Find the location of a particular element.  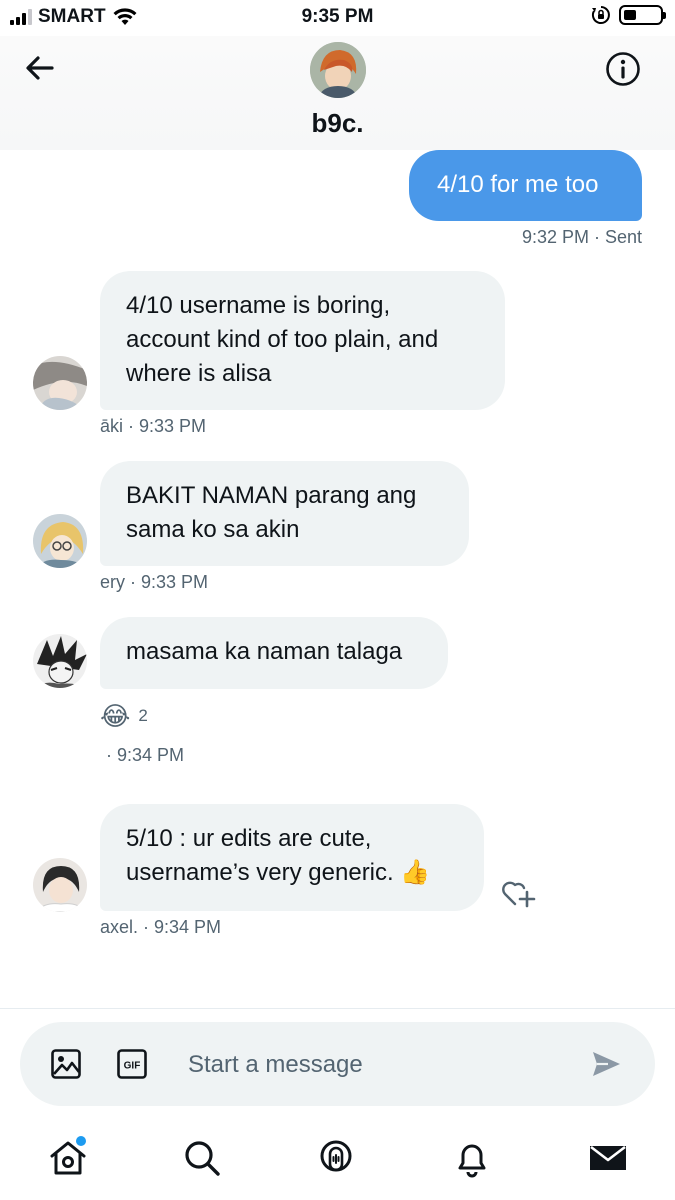

gif-icon: GIF is located at coordinates (132, 1064).